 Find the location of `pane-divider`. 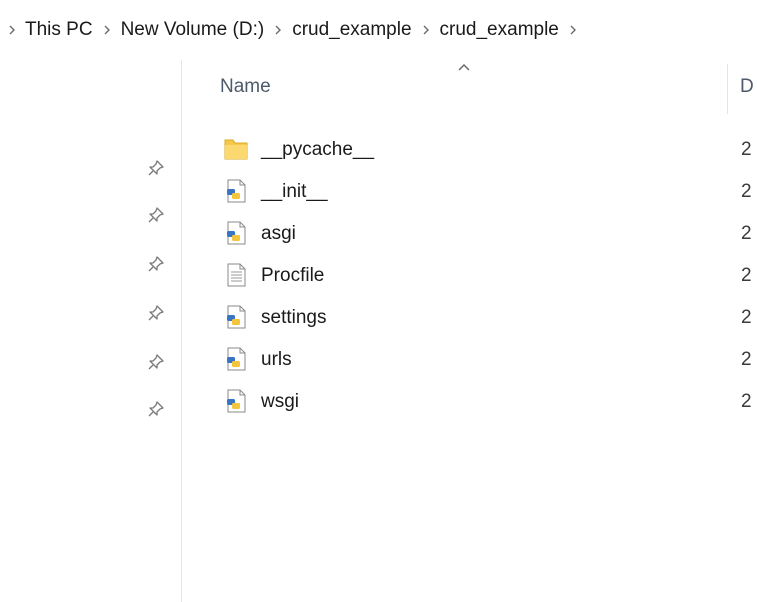

pane-divider is located at coordinates (181, 331).